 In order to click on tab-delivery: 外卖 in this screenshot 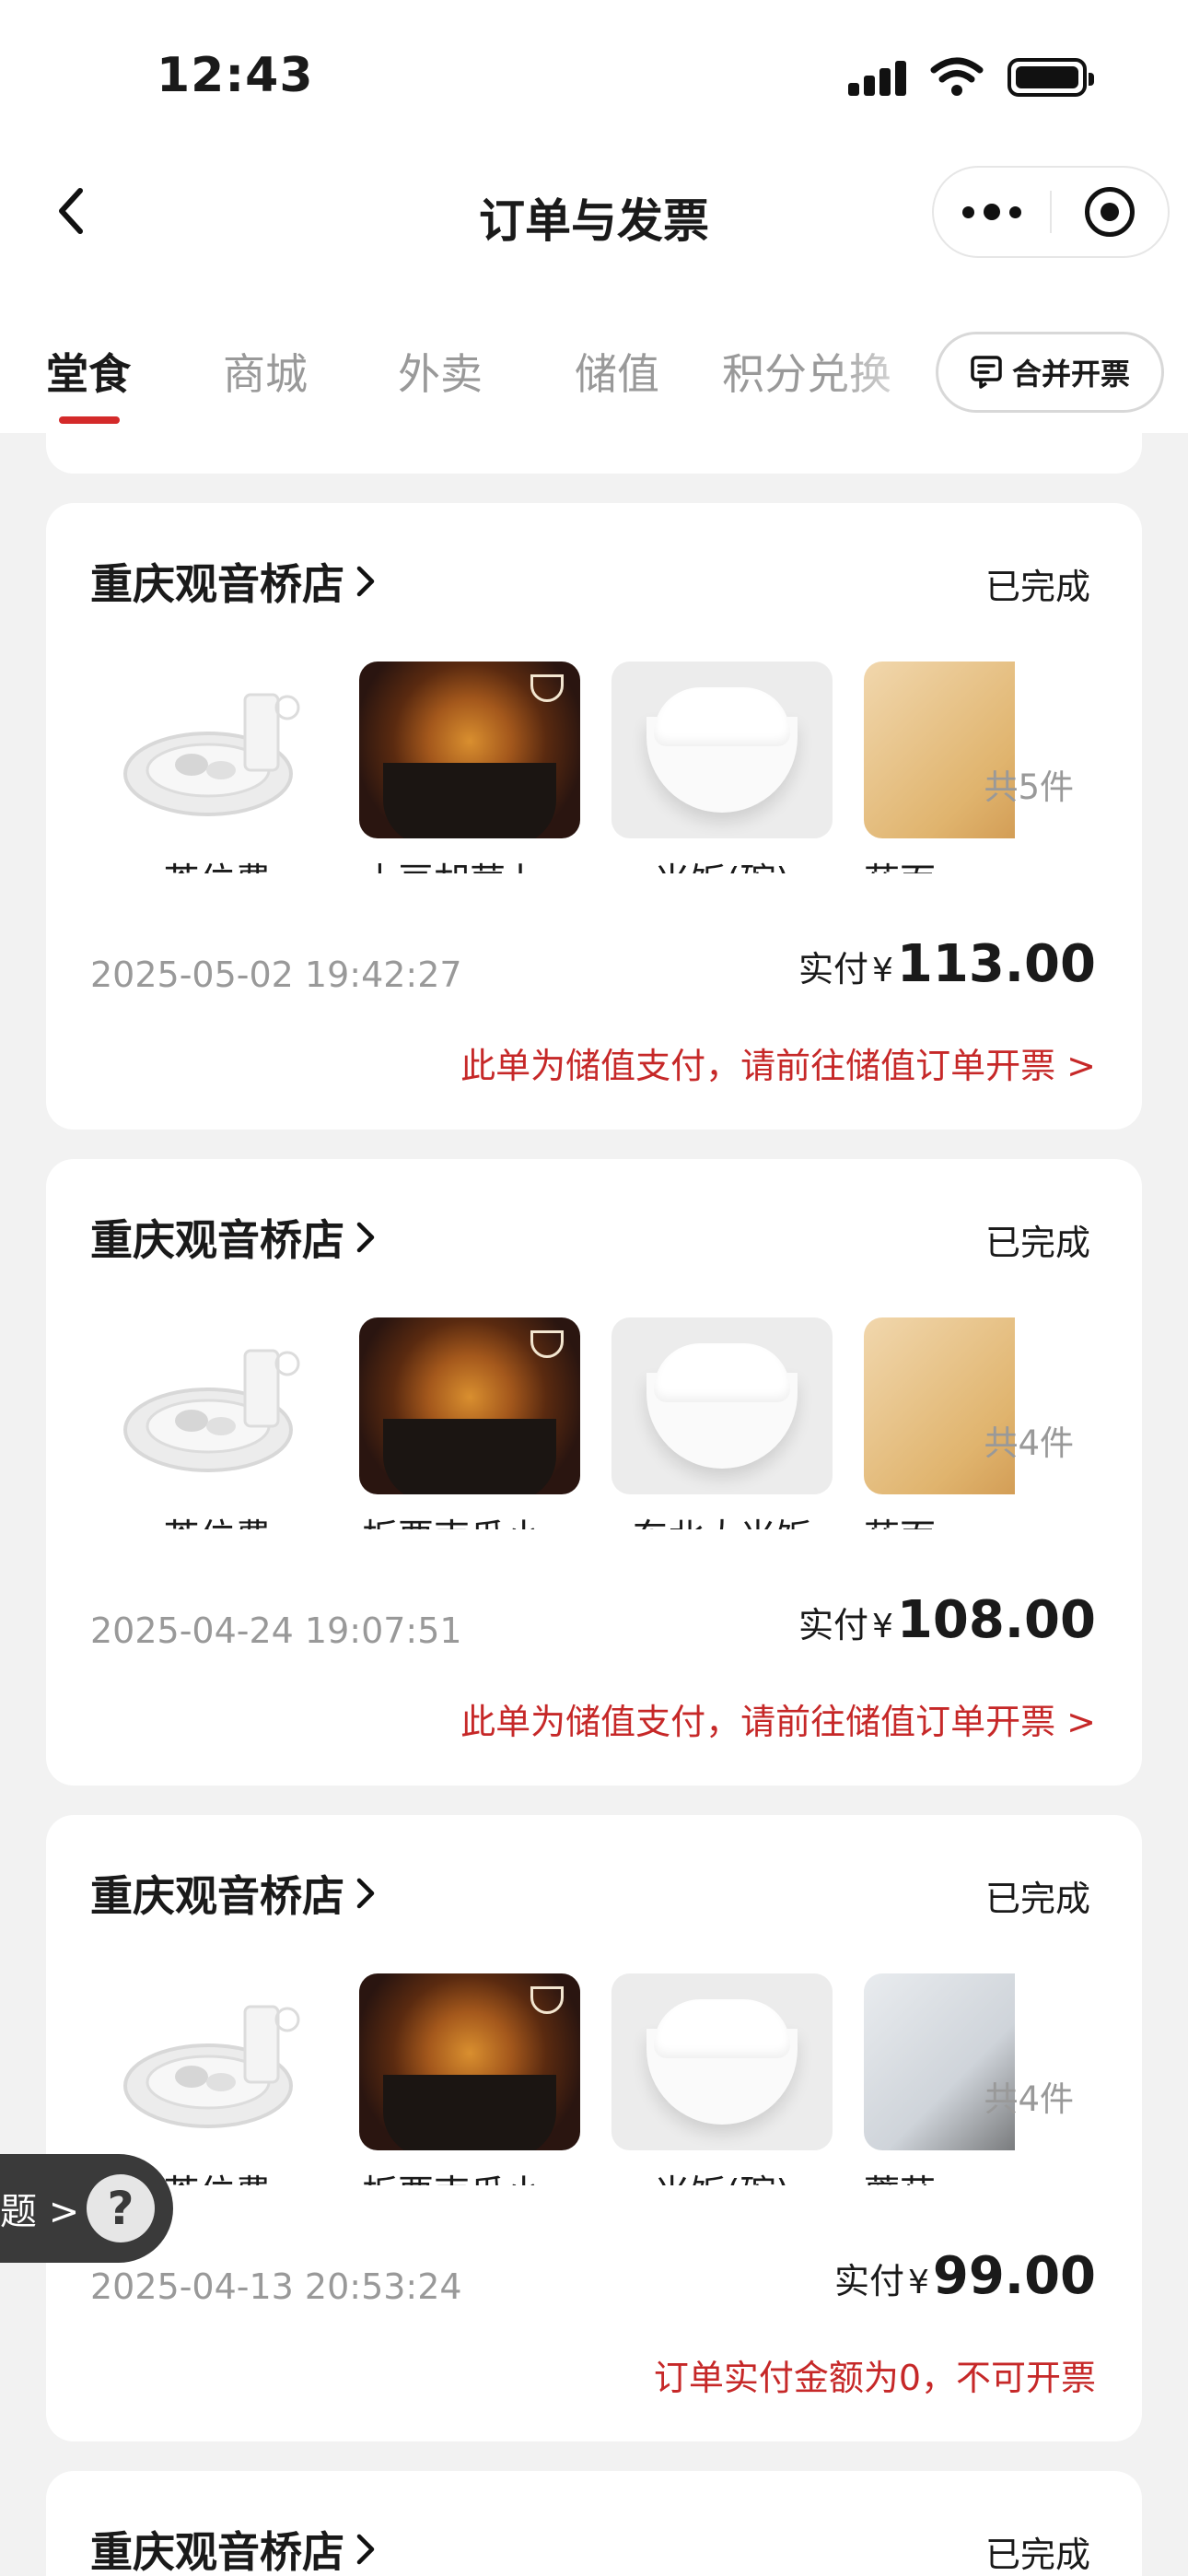, I will do `click(440, 371)`.